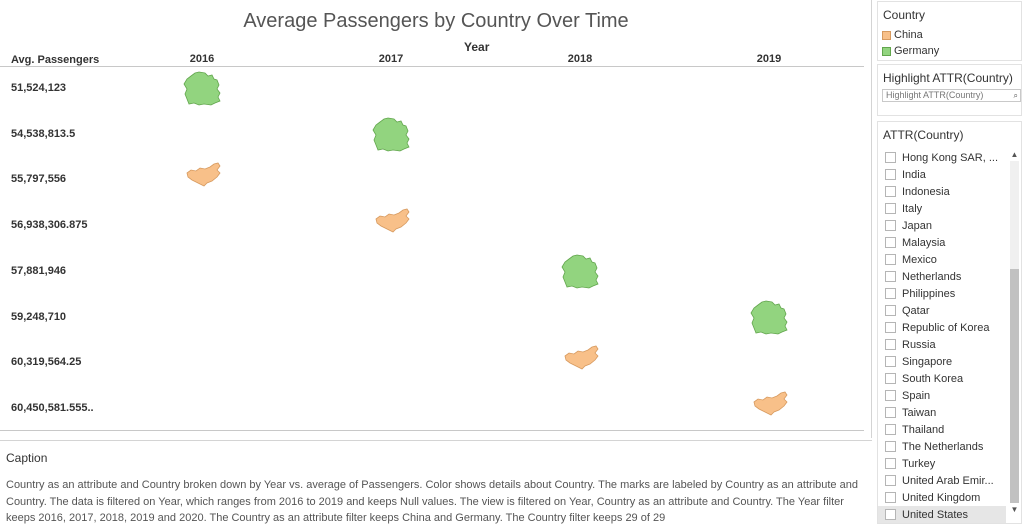  I want to click on filter-item-label: The Netherlands, so click(943, 446).